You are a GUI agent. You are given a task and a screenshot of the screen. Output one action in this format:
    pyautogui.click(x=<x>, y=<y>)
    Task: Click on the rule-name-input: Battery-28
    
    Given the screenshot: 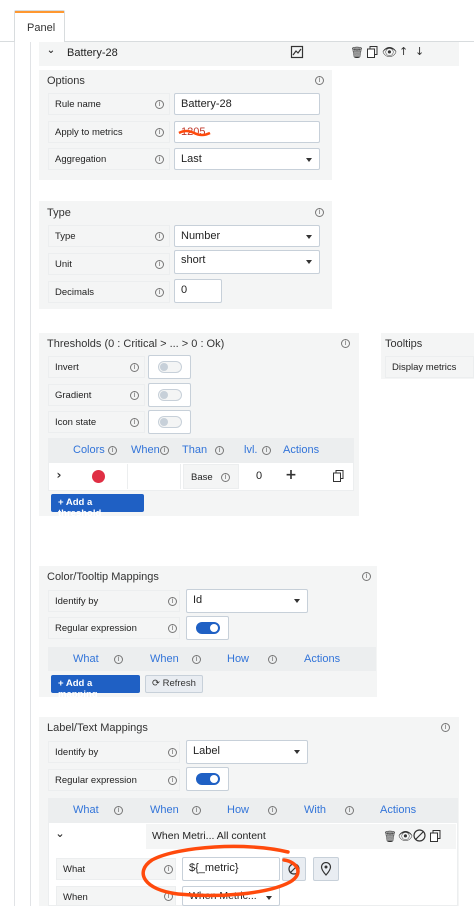 What is the action you would take?
    pyautogui.click(x=247, y=104)
    